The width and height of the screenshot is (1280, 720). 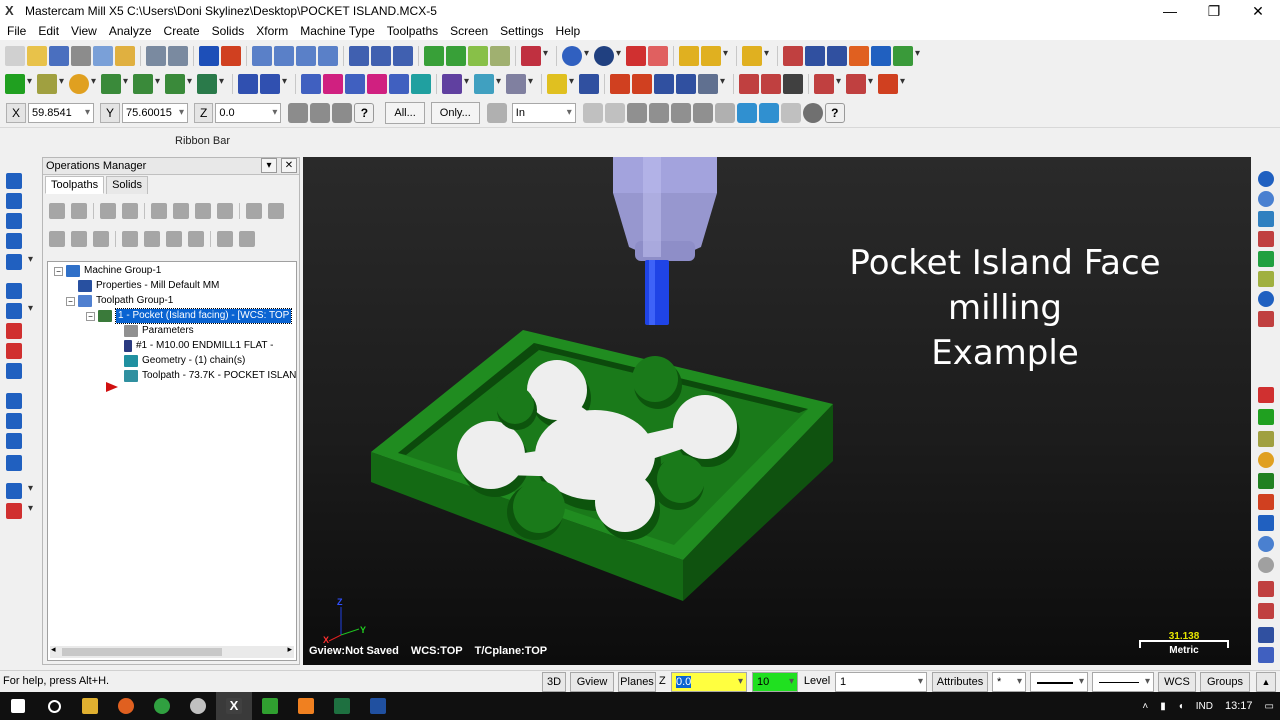 I want to click on sigma-icon, so click(x=881, y=56).